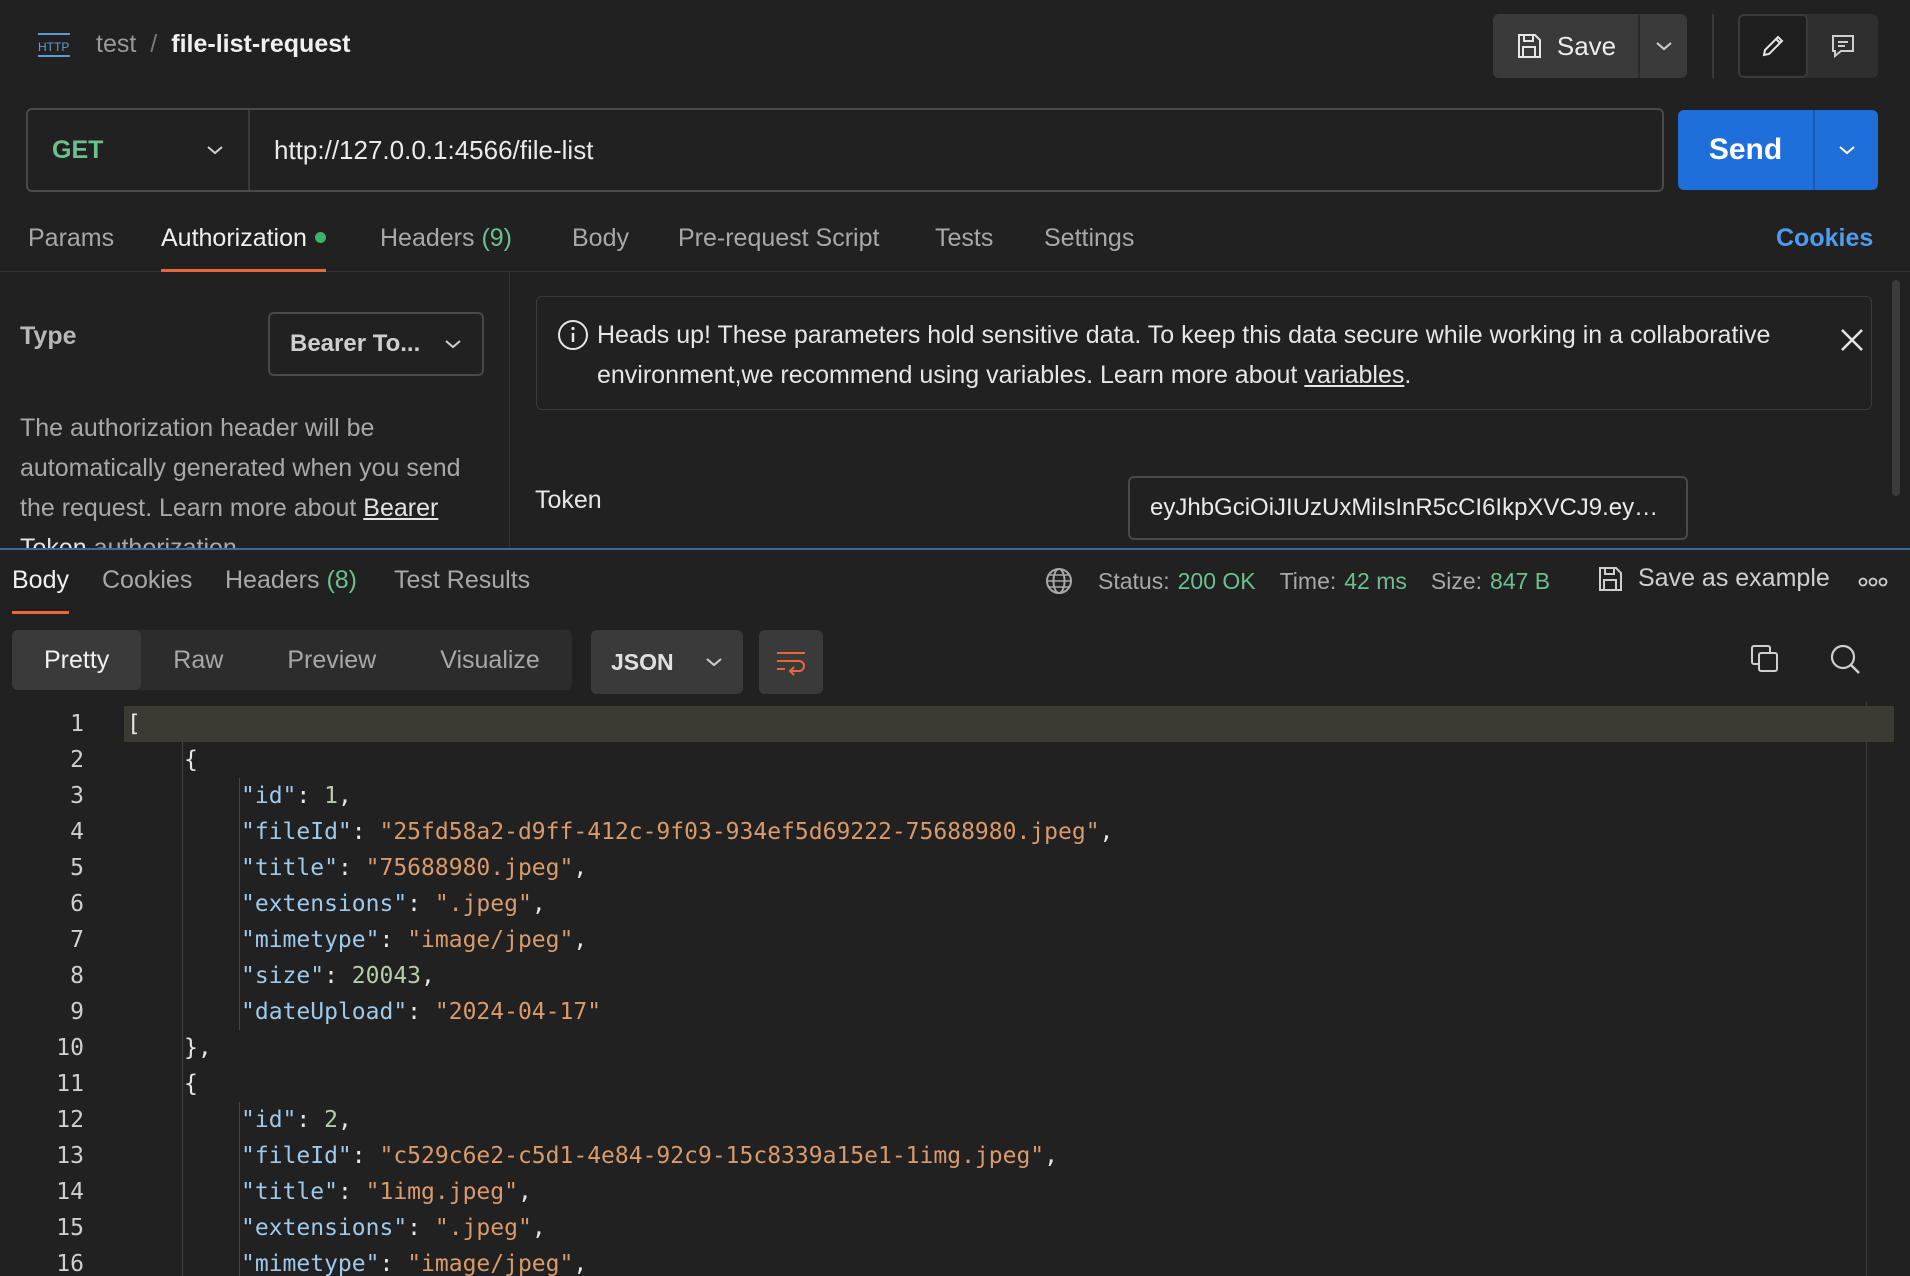 This screenshot has width=1910, height=1276. What do you see at coordinates (116, 44) in the screenshot?
I see `breadcrumb-collection: test` at bounding box center [116, 44].